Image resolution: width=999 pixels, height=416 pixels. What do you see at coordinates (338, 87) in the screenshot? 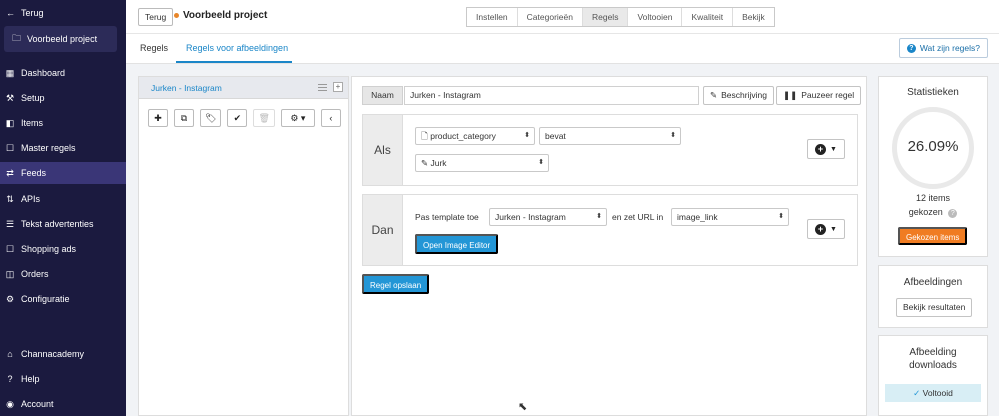
I see `add-small-icon: +` at bounding box center [338, 87].